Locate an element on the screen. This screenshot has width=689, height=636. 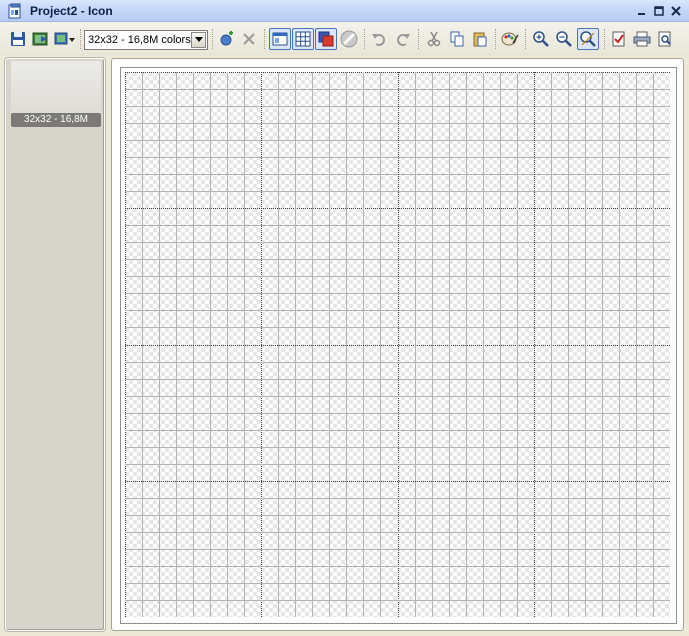
delete-image-button is located at coordinates (249, 39).